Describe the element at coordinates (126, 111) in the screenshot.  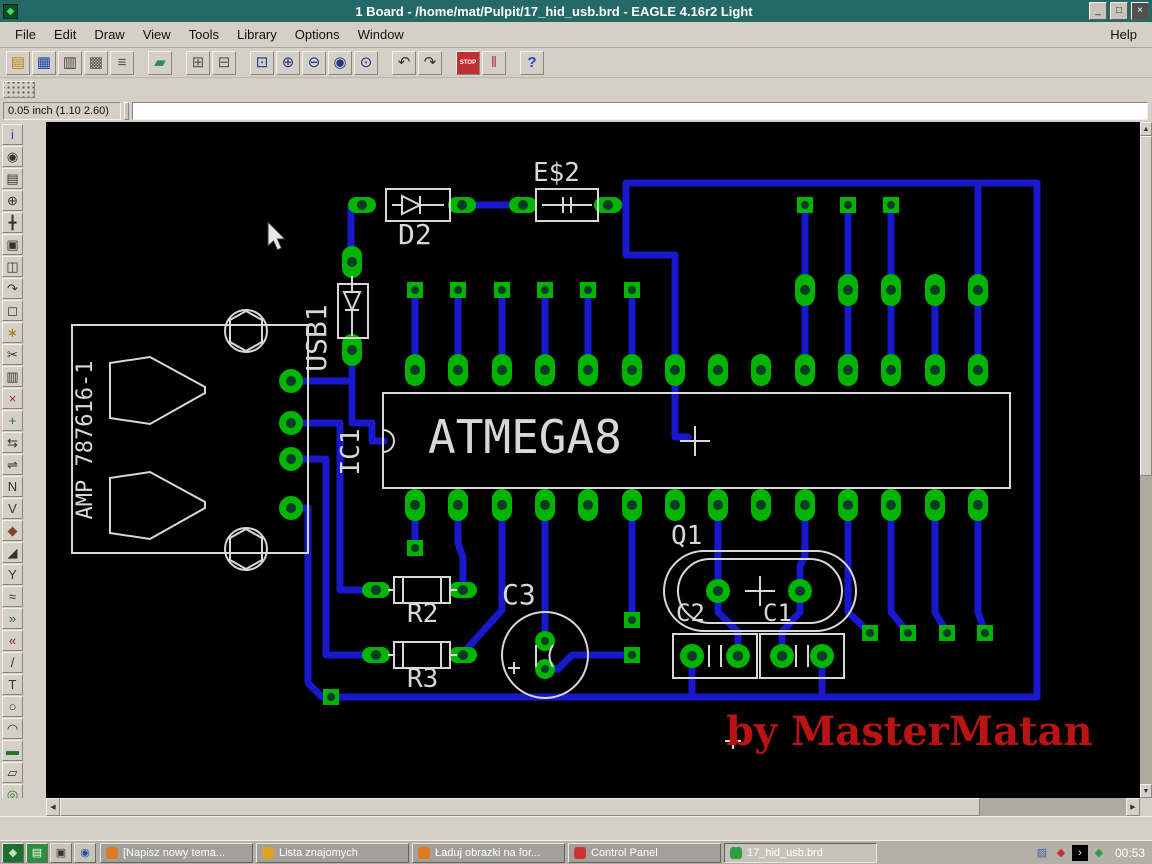
I see `splitter-grip` at that location.